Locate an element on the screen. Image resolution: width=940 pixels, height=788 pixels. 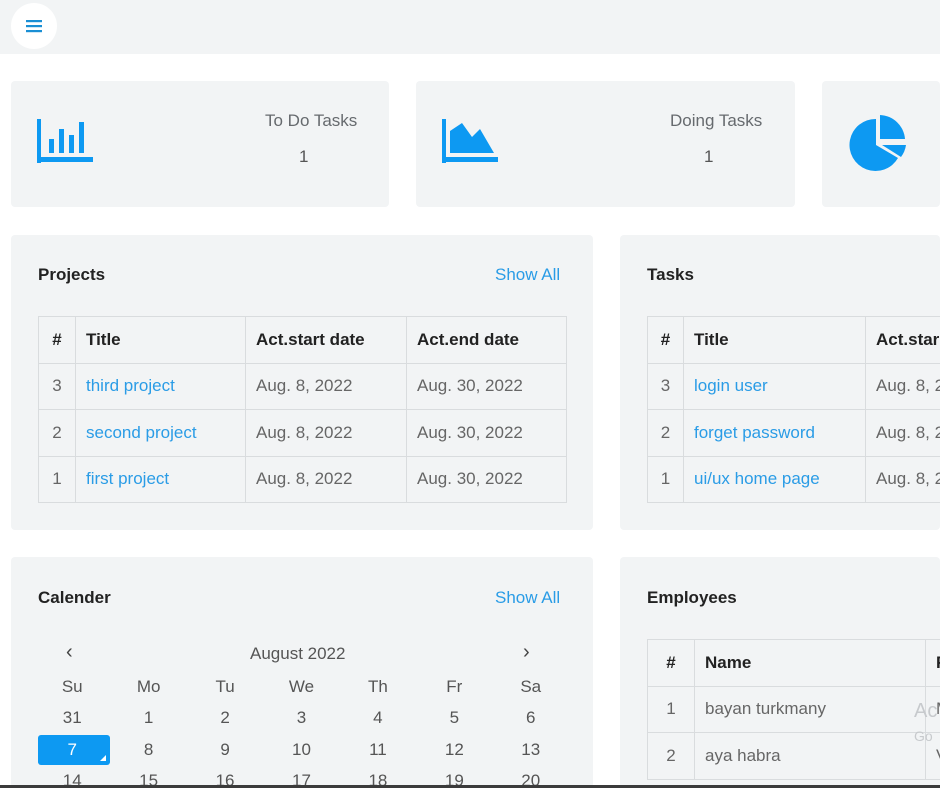
employee-name: aya habra is located at coordinates (810, 756).